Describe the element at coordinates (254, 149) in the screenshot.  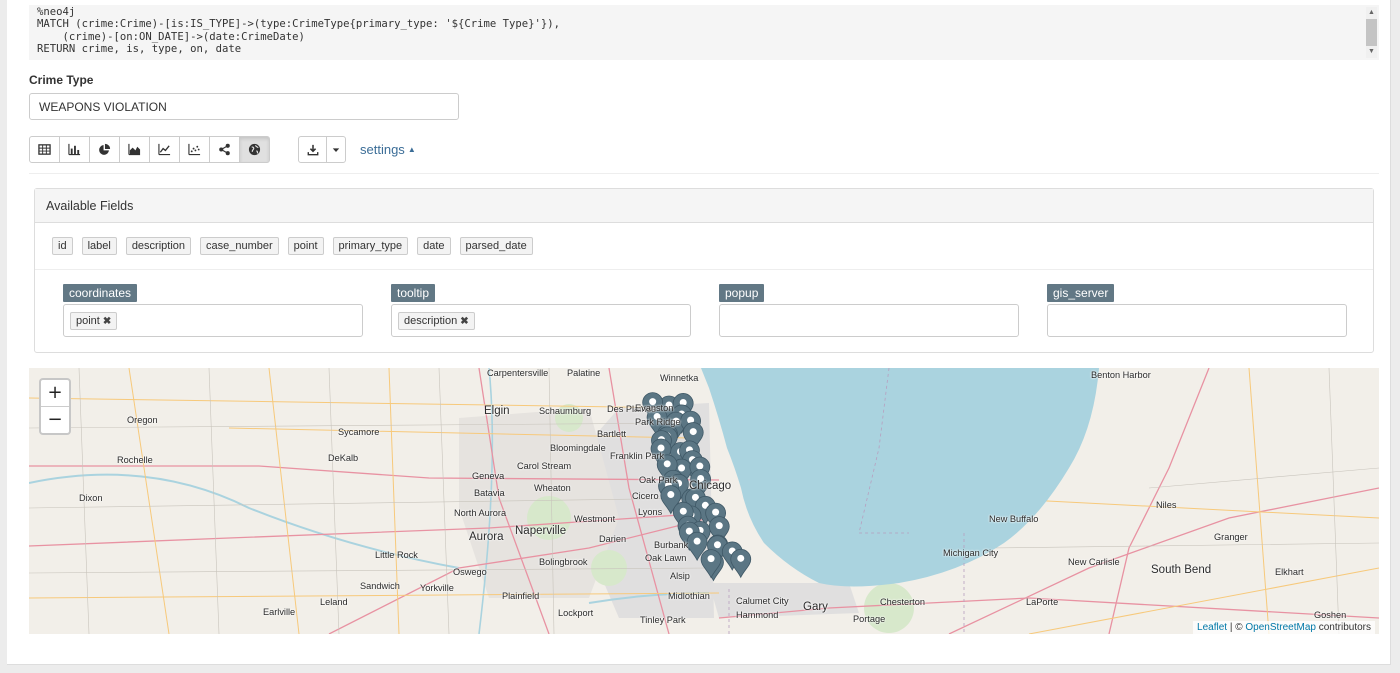
I see `map-view-button` at that location.